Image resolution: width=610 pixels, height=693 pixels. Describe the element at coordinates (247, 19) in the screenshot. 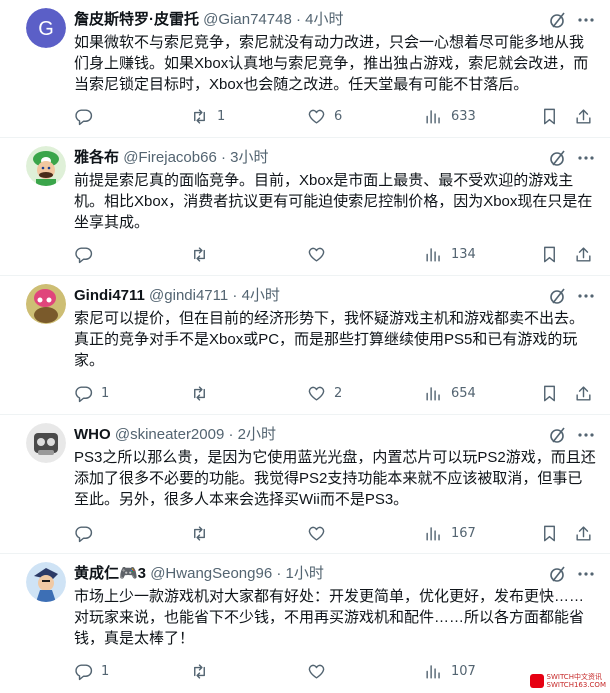

I see `user-handle: @Gian74748` at that location.